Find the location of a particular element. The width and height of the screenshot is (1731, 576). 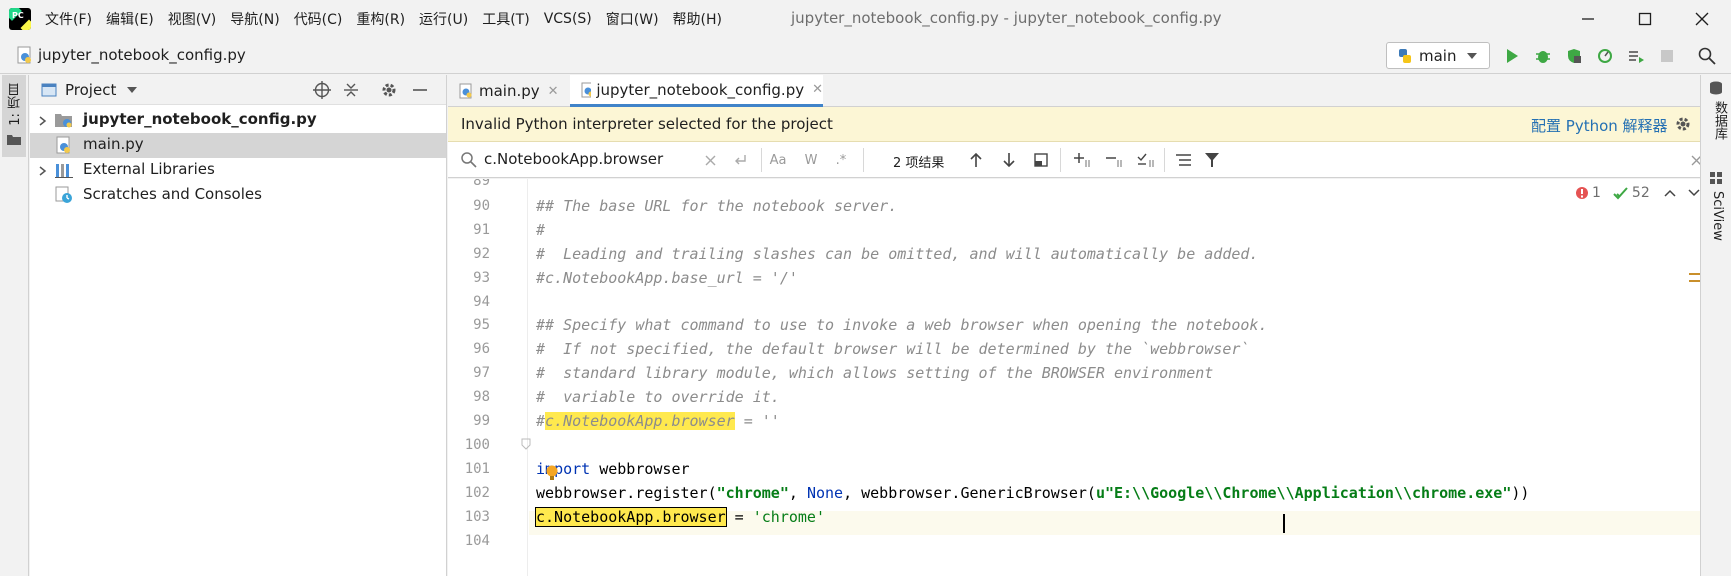

code-line: ## The base URL for the notebook server. is located at coordinates (717, 206).